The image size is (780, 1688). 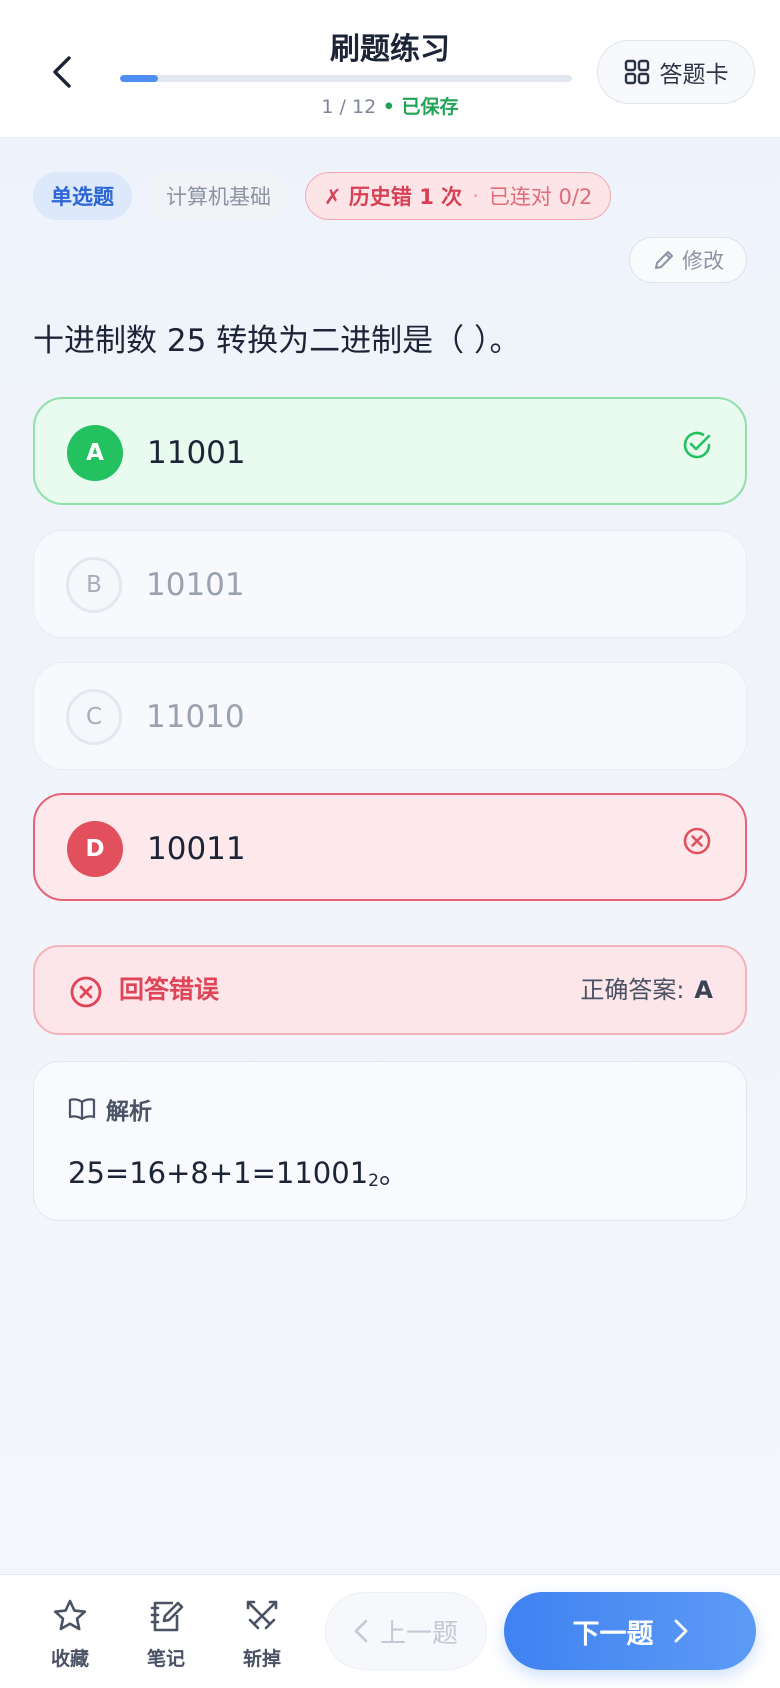 What do you see at coordinates (165, 1659) in the screenshot?
I see `notes-label: 笔记` at bounding box center [165, 1659].